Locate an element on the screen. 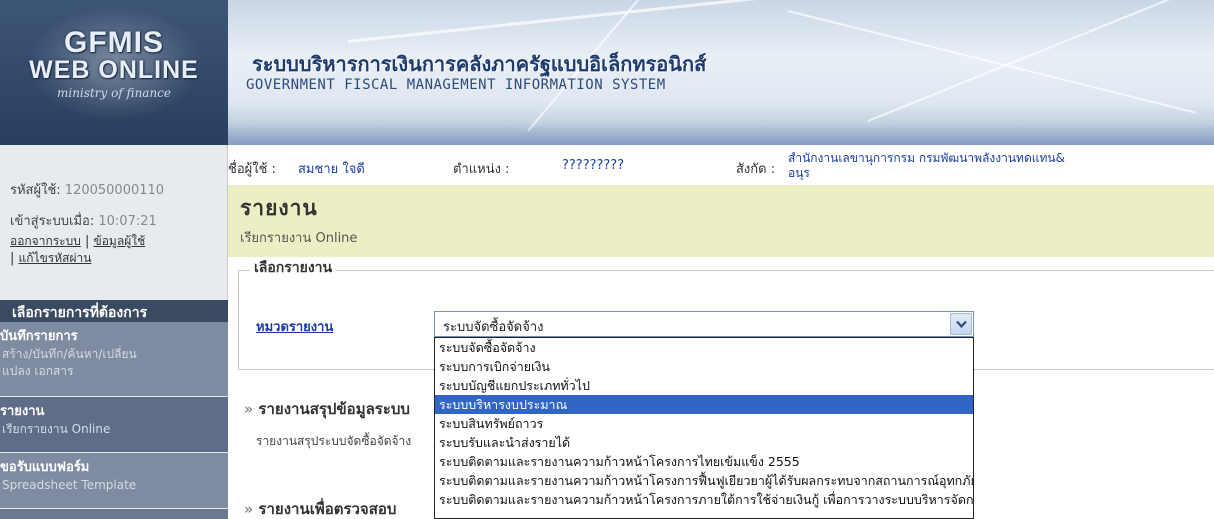 Image resolution: width=1214 pixels, height=519 pixels. sidebar-item-title: รายงาน is located at coordinates (22, 411).